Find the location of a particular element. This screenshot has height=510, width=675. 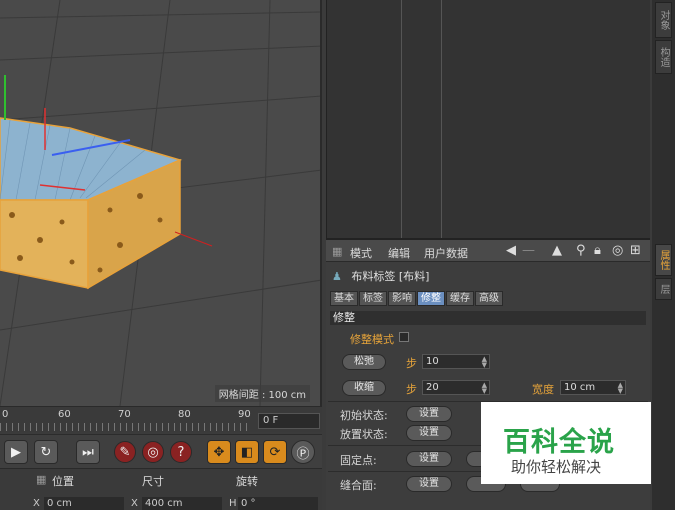

p-icon: Ⓟ is located at coordinates (303, 454).